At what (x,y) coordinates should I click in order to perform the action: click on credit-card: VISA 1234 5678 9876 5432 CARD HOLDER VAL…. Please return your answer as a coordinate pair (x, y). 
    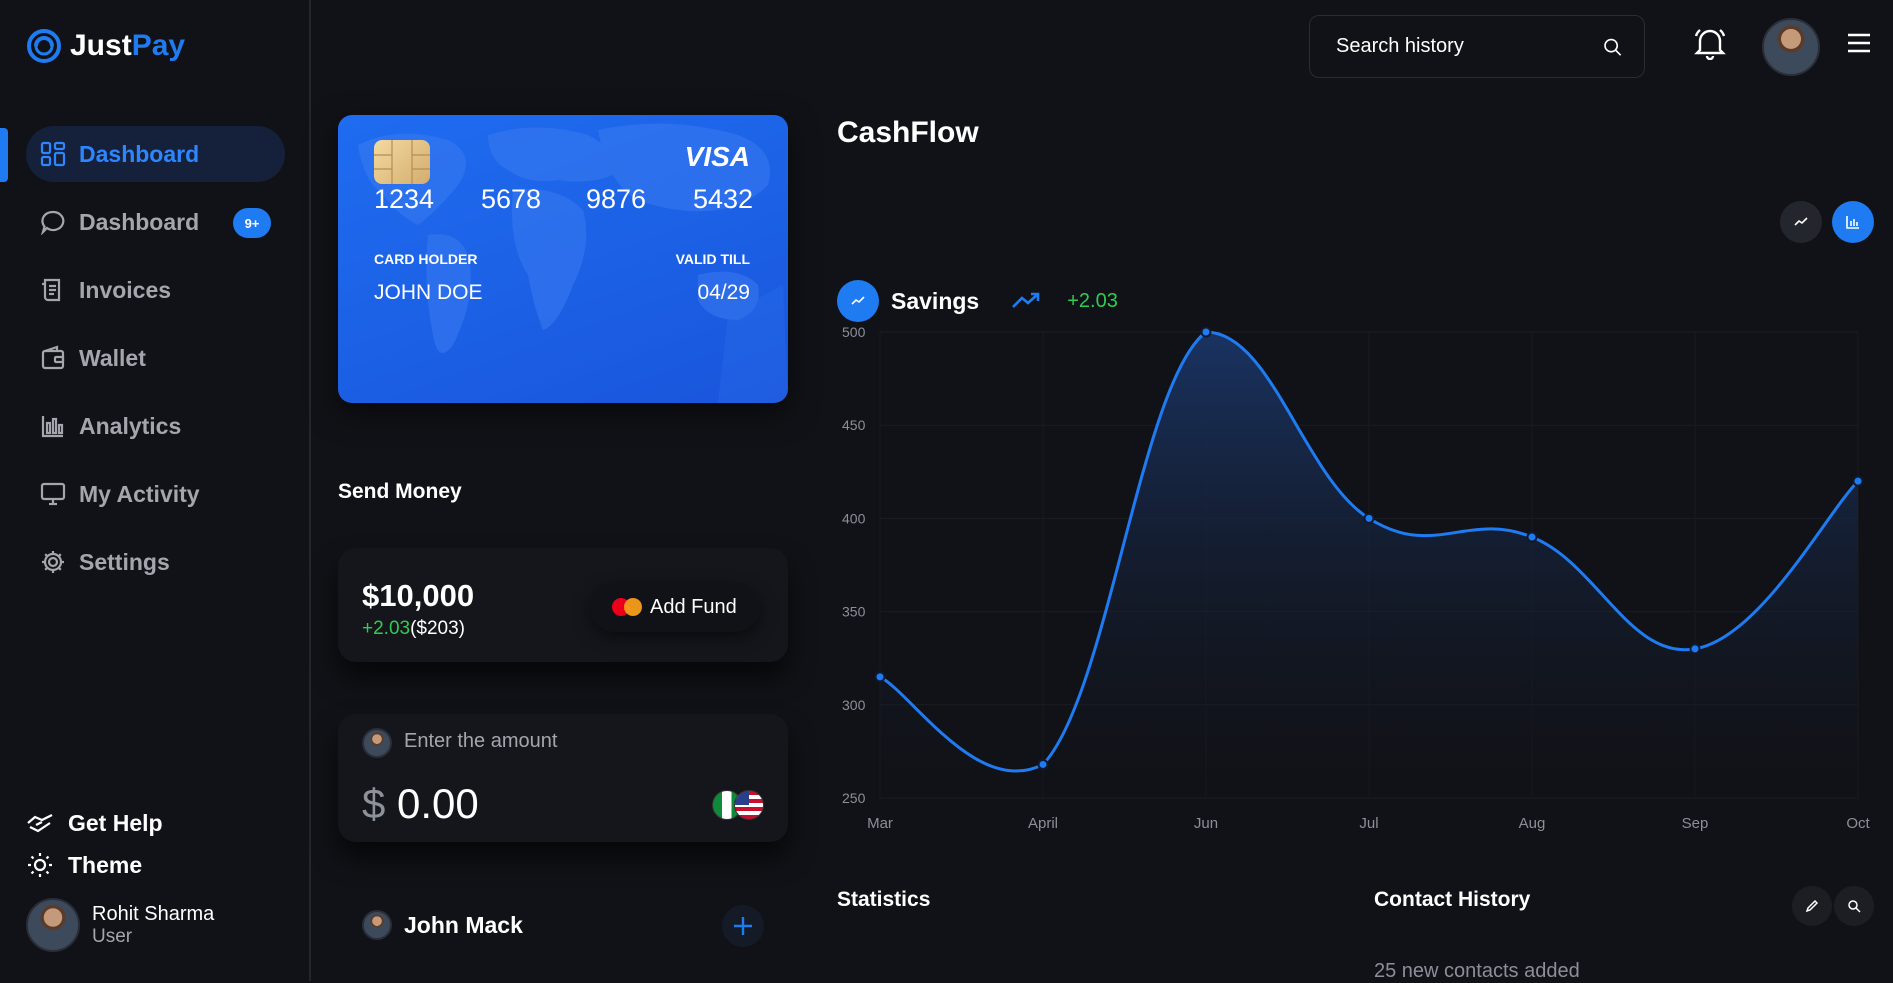
    Looking at the image, I should click on (563, 259).